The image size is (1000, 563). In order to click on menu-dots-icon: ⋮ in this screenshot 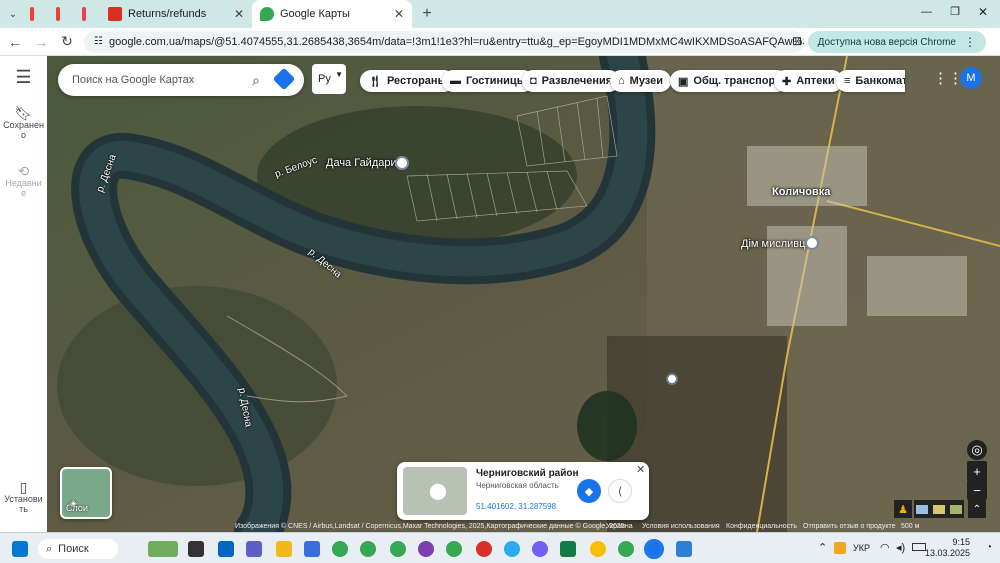, I will do `click(970, 42)`.